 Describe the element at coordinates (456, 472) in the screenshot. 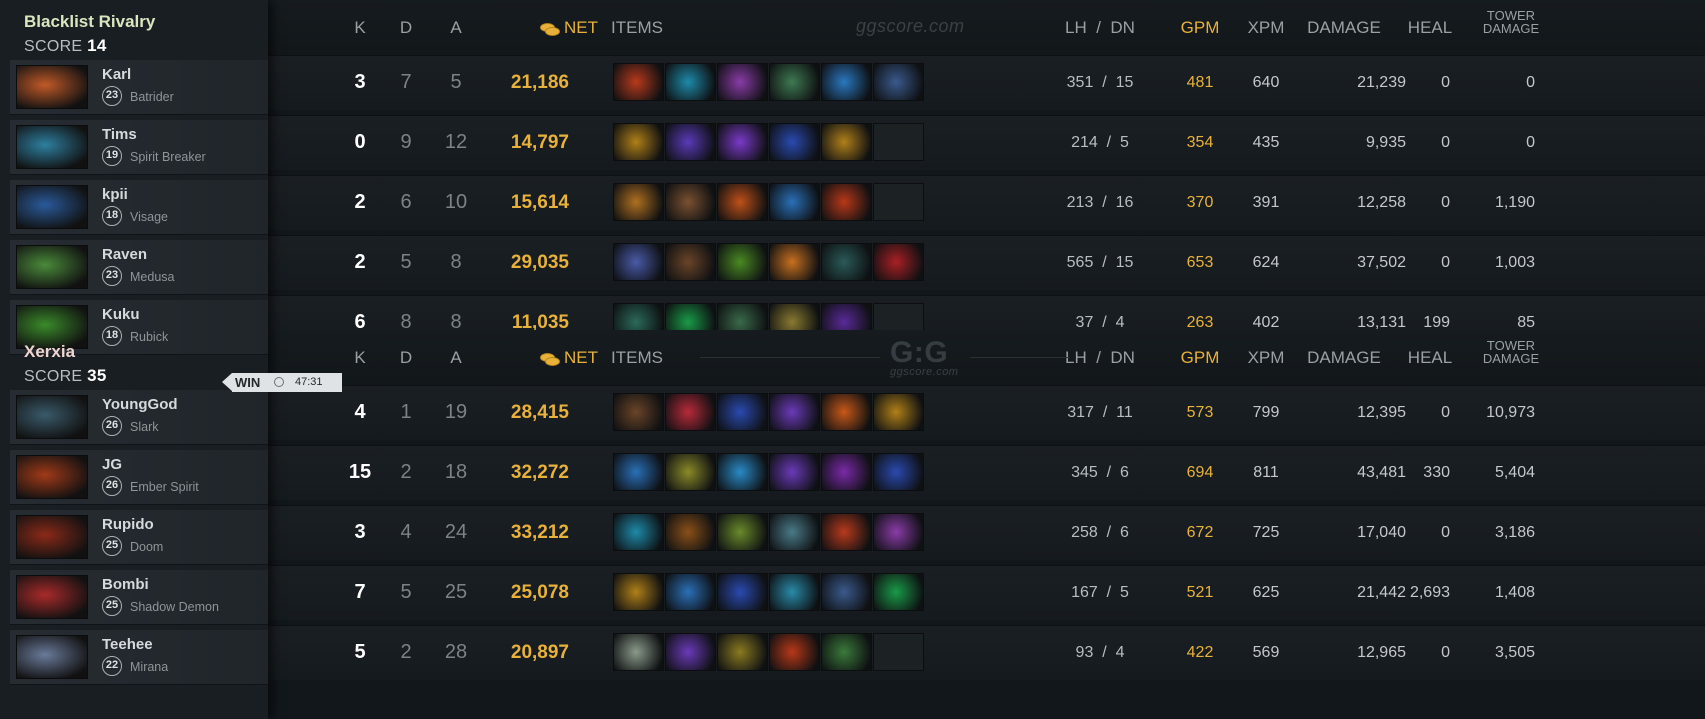

I see `assists-value: 18` at that location.